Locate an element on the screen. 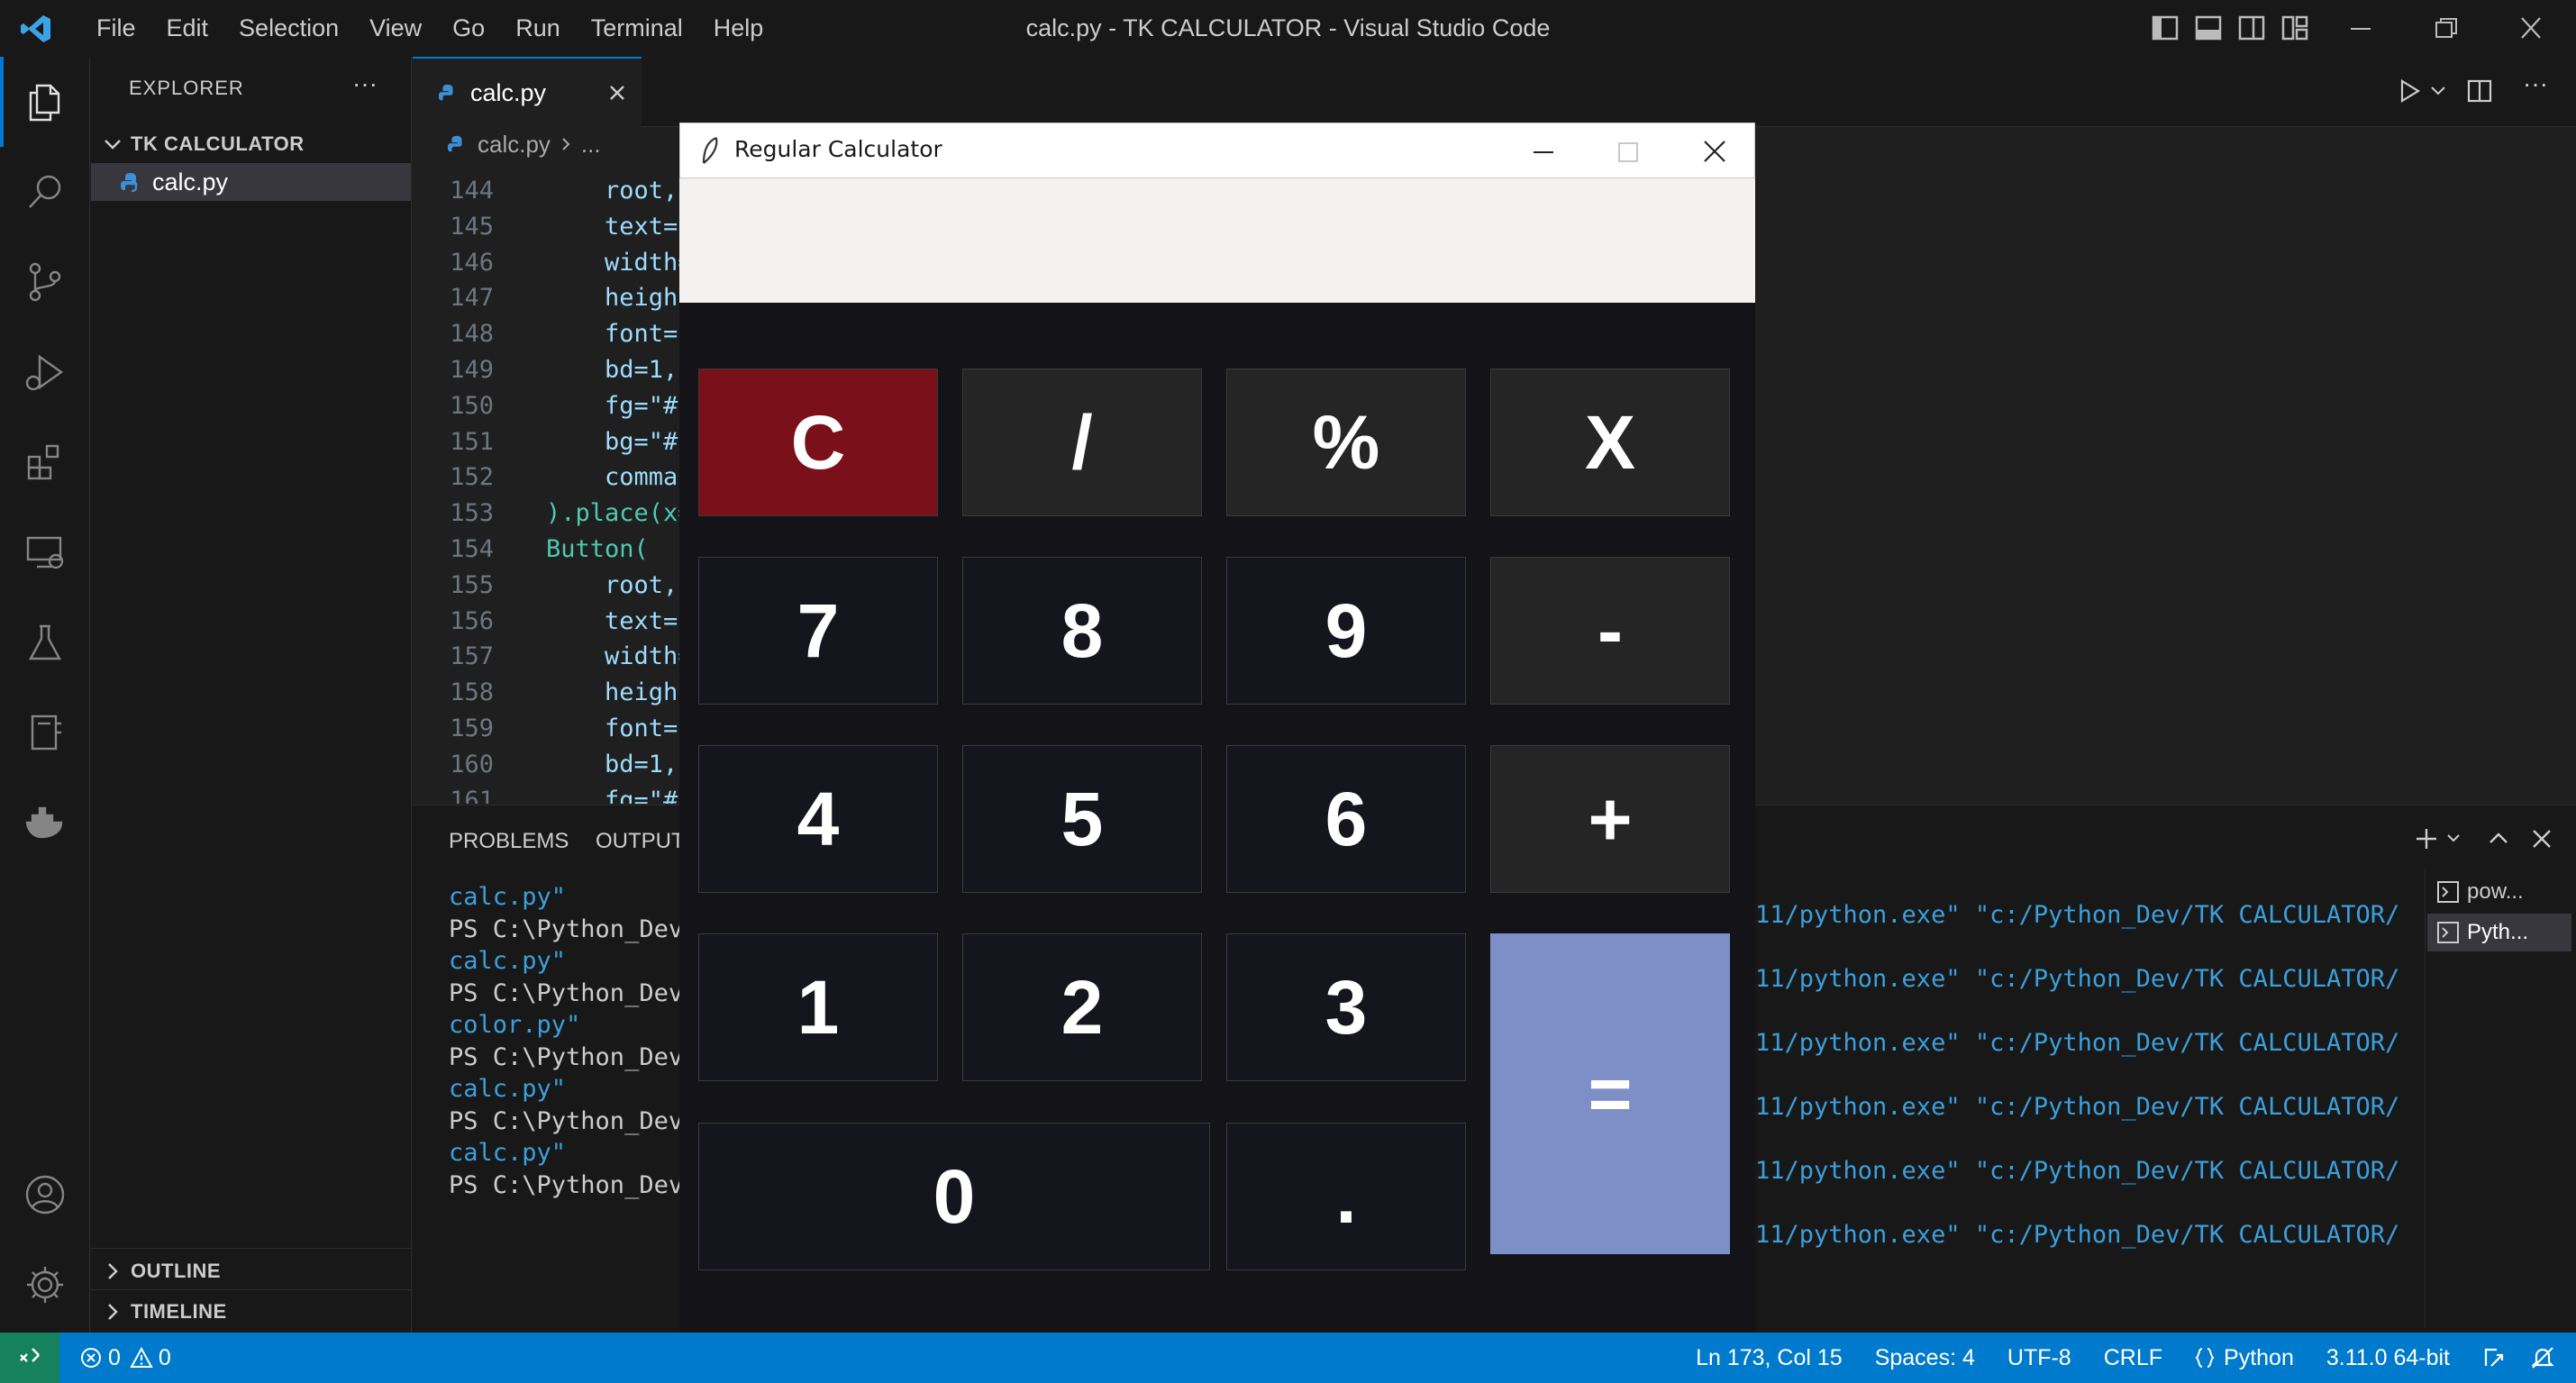  code-line: 154 Button( is located at coordinates (531, 550).